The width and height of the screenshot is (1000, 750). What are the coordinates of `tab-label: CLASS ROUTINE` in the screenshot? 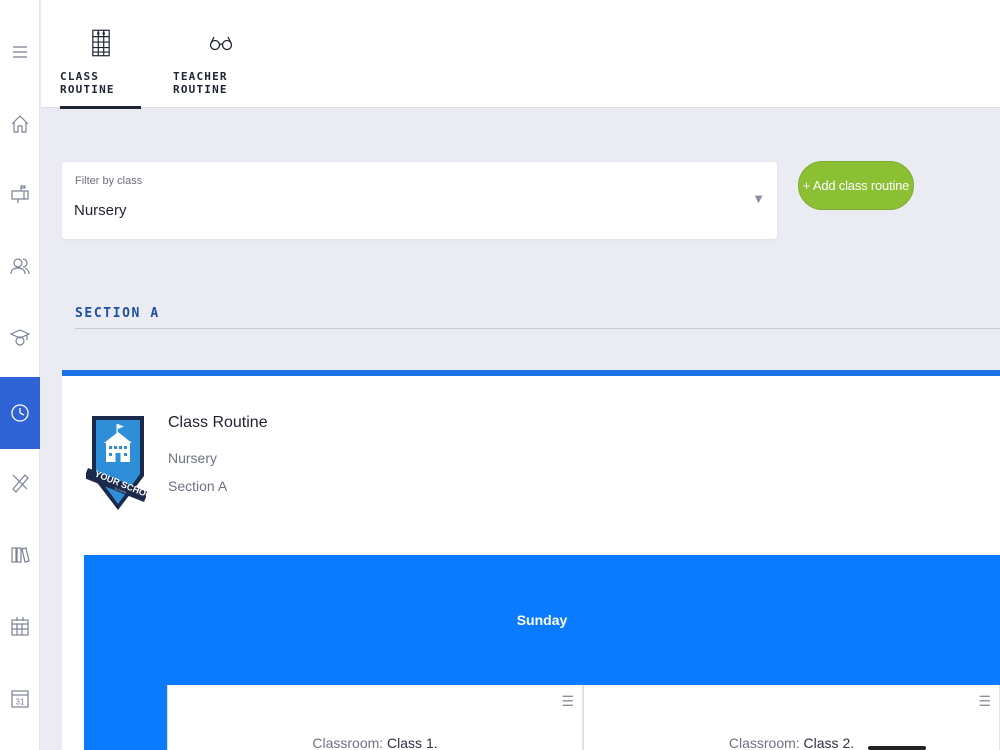 It's located at (87, 83).